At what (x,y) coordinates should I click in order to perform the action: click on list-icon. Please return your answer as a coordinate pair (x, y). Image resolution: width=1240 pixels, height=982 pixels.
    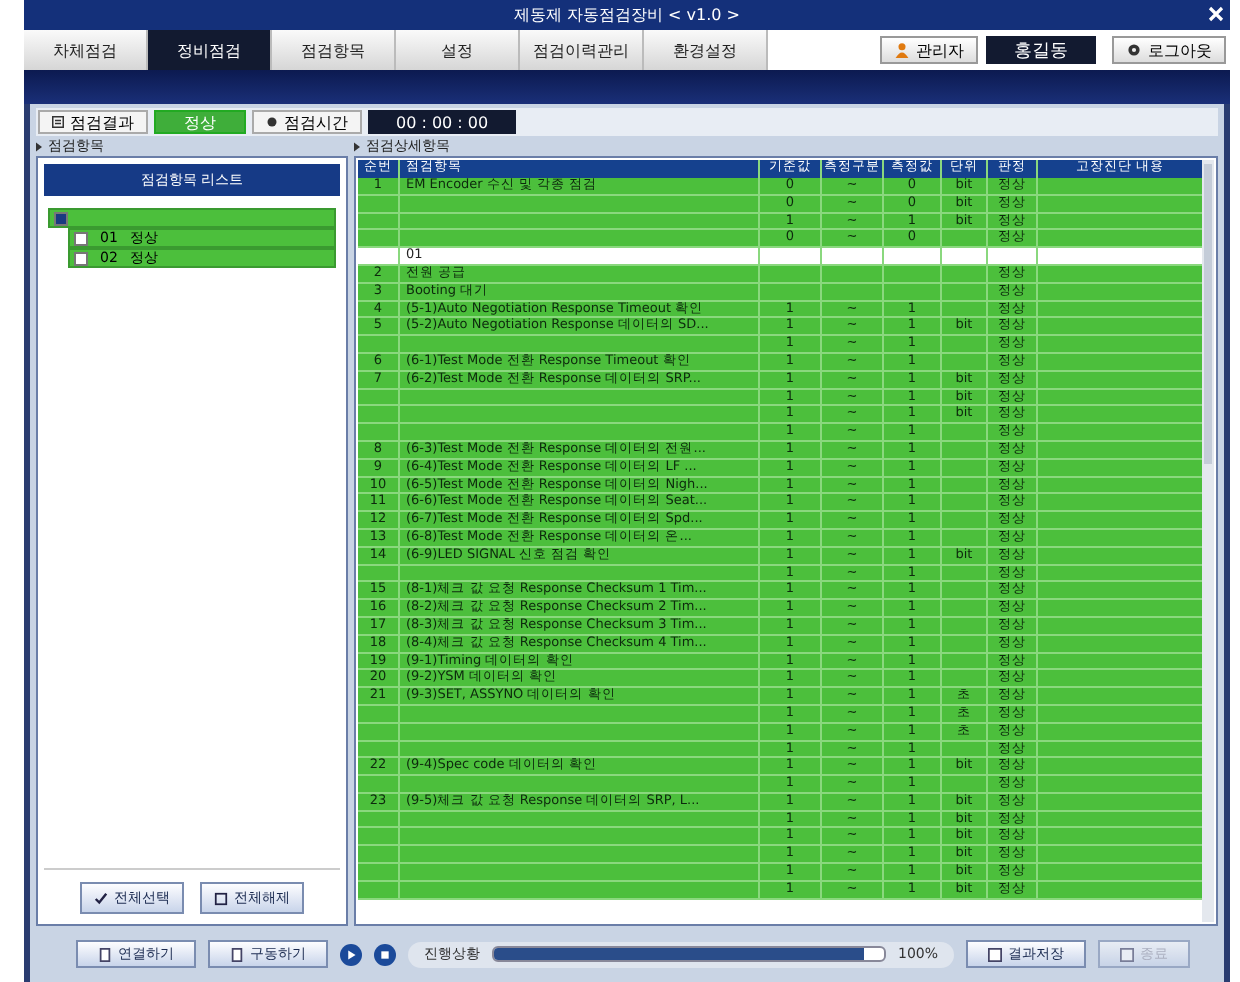
    Looking at the image, I should click on (58, 122).